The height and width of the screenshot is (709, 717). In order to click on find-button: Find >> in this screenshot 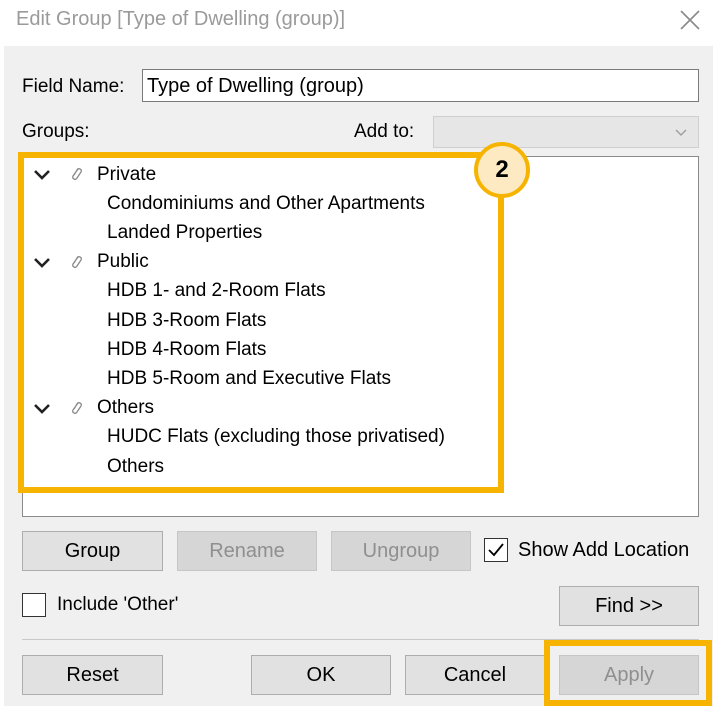, I will do `click(629, 606)`.